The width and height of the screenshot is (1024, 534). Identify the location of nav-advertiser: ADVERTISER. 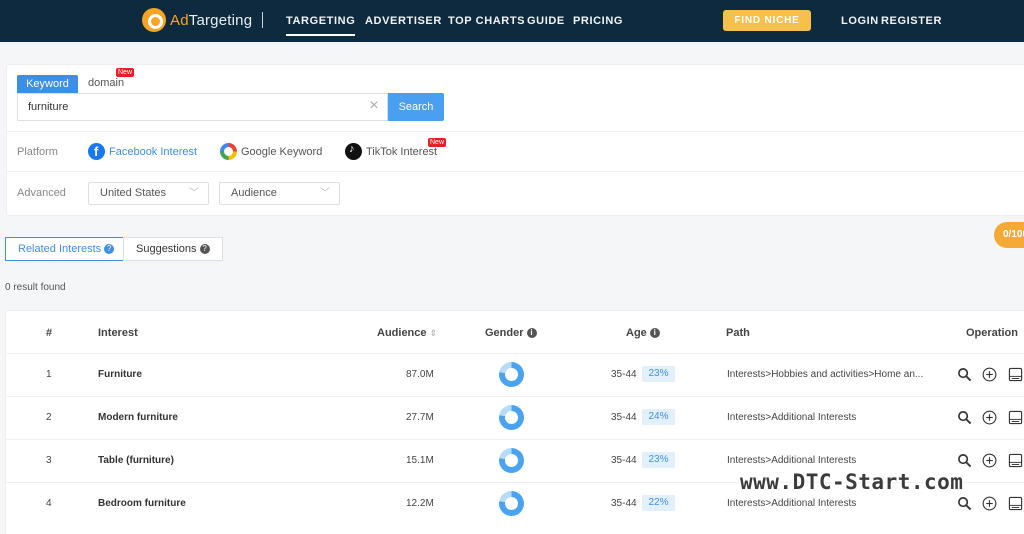
(403, 21).